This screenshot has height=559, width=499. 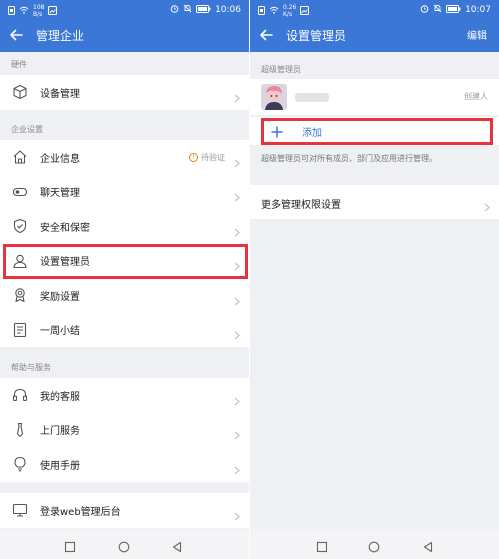 What do you see at coordinates (349, 158) in the screenshot?
I see `super-admin-description: 超级管理员可对所有成员、部门及应用进行管理。` at bounding box center [349, 158].